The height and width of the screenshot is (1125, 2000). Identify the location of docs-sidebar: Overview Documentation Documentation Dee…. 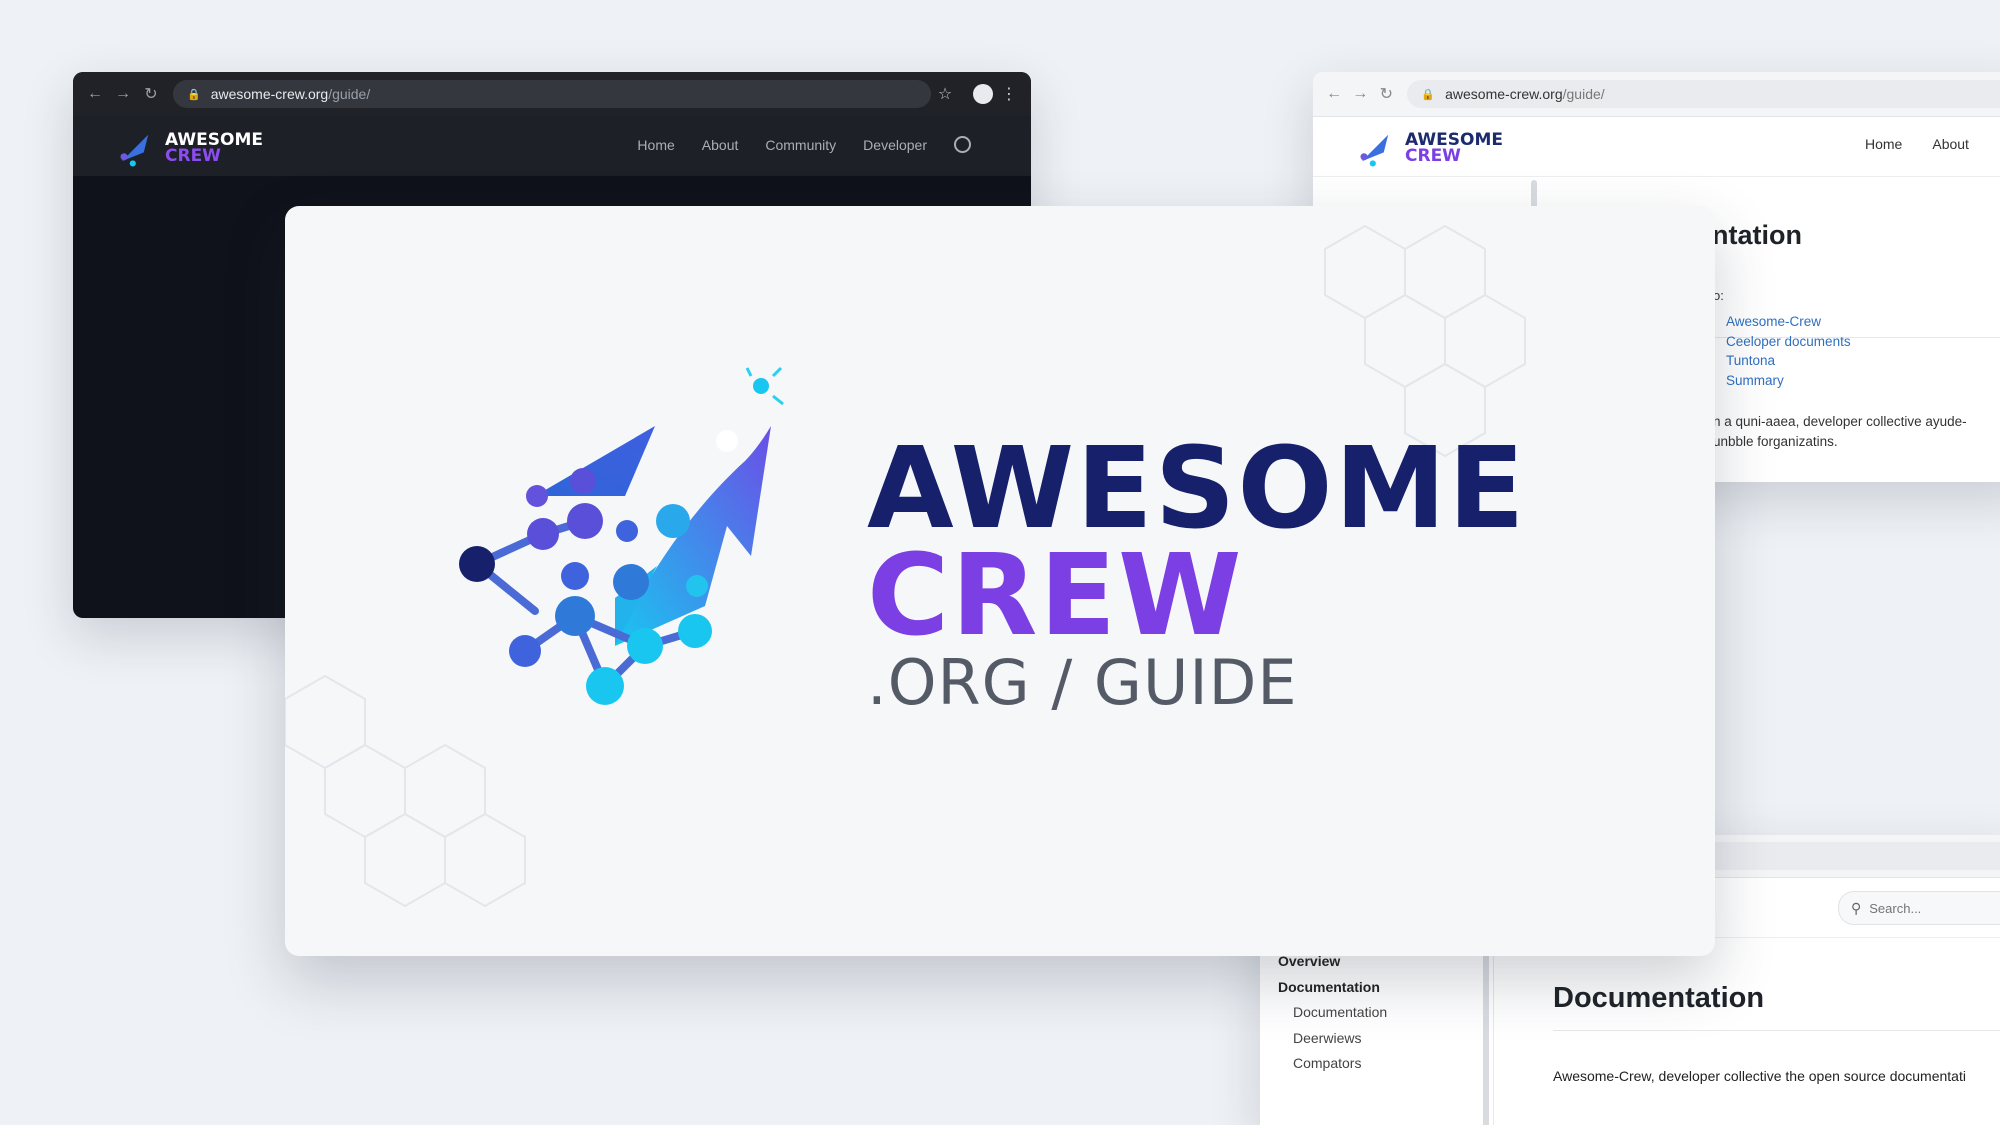
(1375, 1031).